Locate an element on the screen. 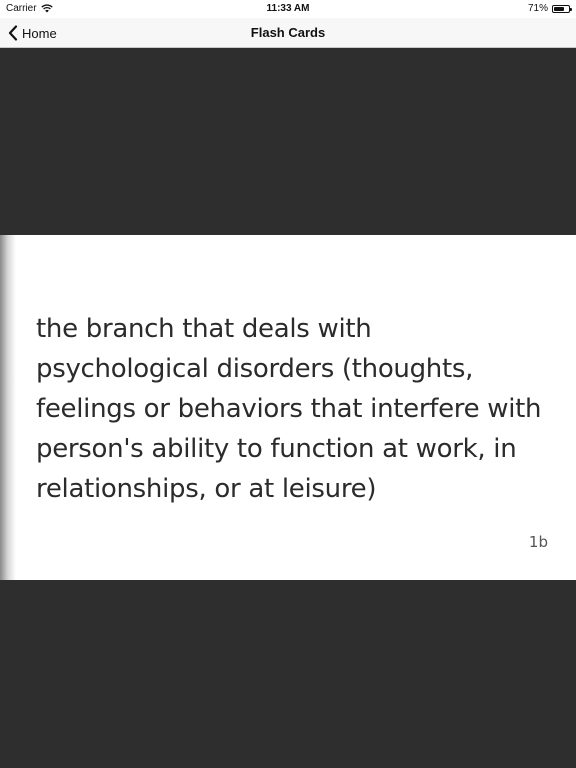  card-id: 1b is located at coordinates (538, 542).